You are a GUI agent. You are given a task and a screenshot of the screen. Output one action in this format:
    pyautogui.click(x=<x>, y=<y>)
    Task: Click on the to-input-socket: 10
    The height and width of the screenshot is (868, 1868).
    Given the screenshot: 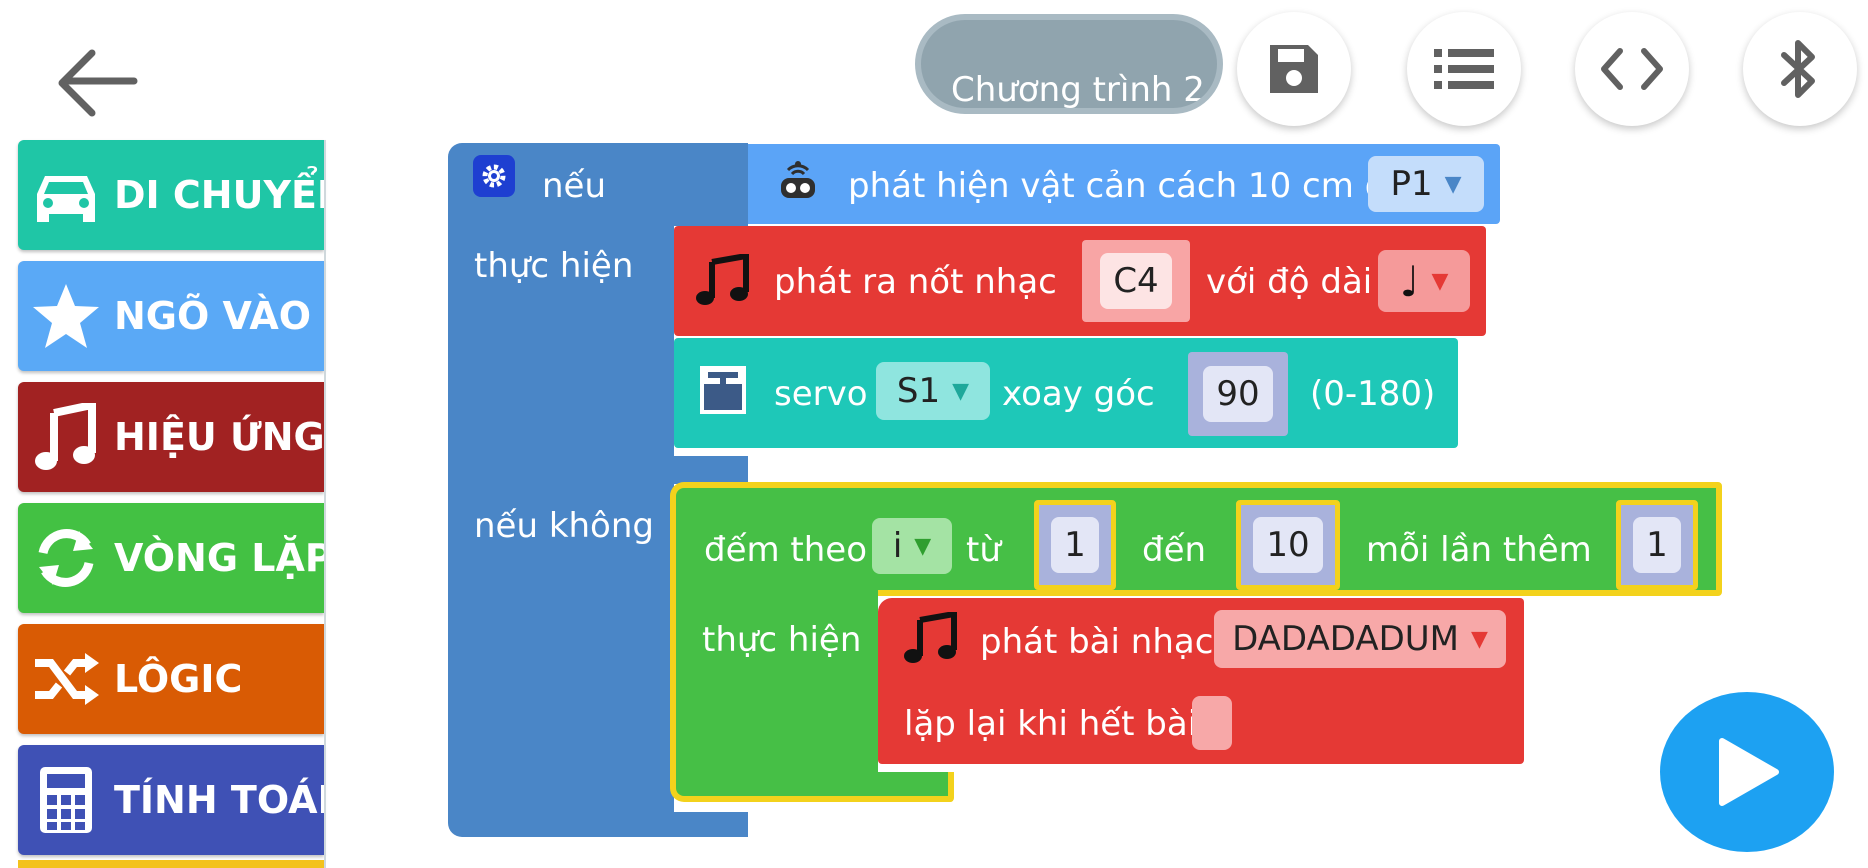 What is the action you would take?
    pyautogui.click(x=1288, y=545)
    